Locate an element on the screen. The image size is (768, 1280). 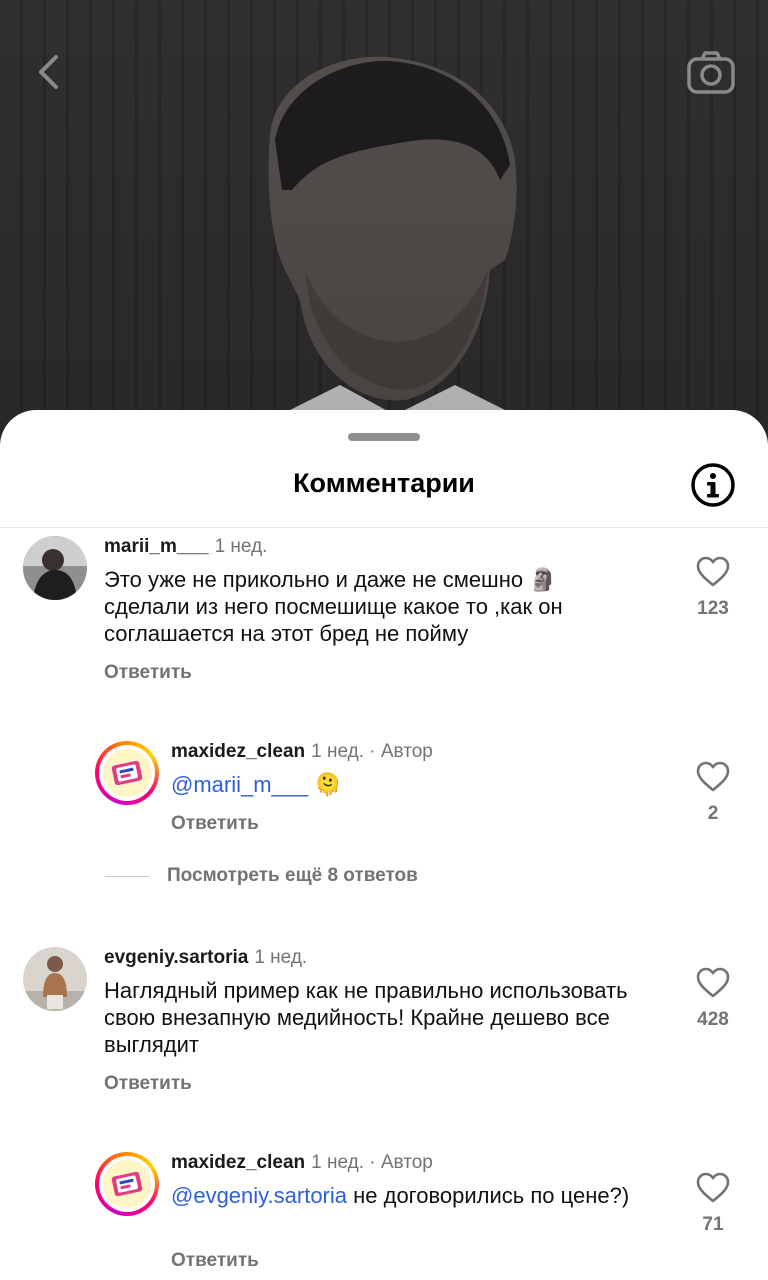
info-button is located at coordinates (713, 485).